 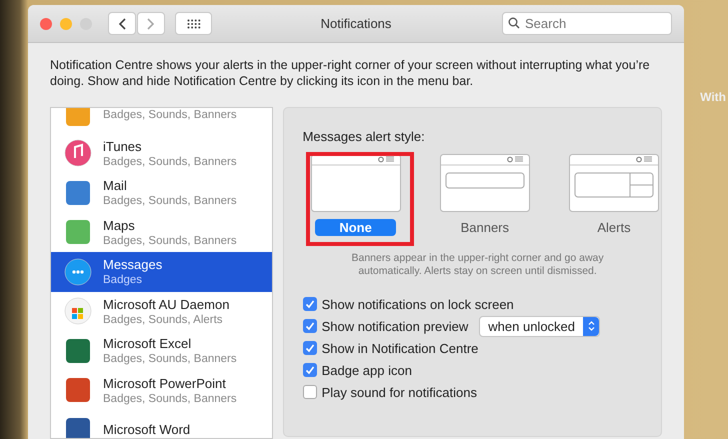 I want to click on alert-style-option: Alerts, so click(x=614, y=227).